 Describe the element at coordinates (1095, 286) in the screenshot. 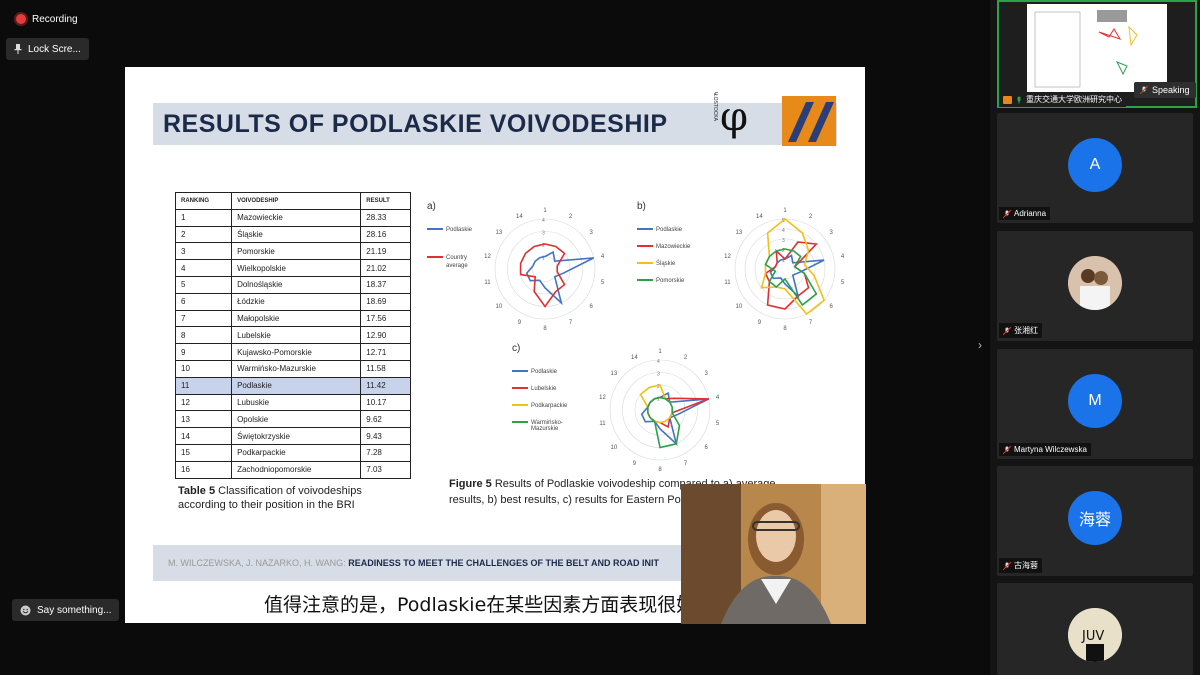

I see `participant-tile: 张湘红` at that location.